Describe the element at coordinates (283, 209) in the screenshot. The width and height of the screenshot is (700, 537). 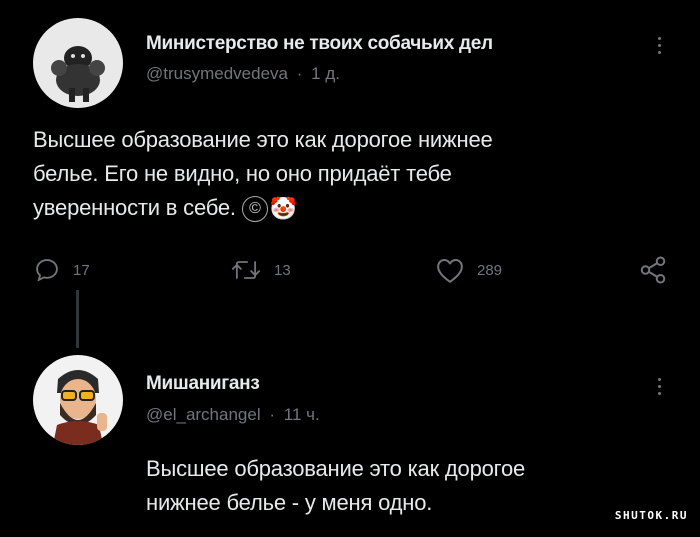
I see `clown-emoji: 🤡` at that location.